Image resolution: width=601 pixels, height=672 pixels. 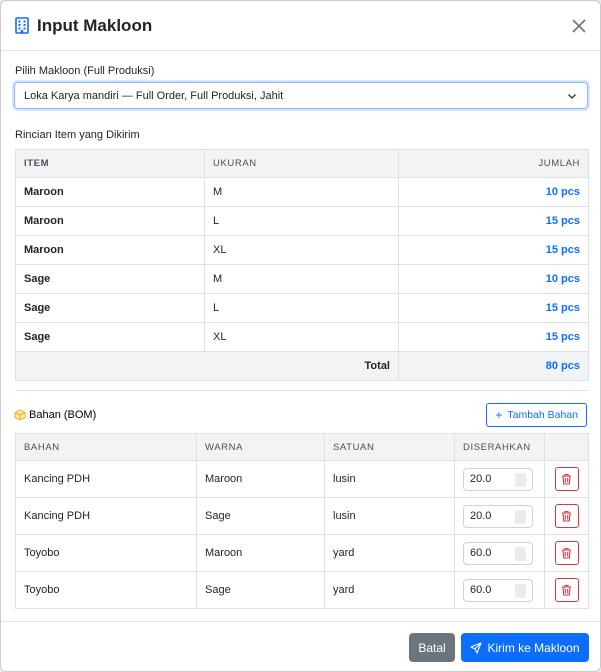 I want to click on items-header-qty: JUMLAH, so click(x=493, y=163).